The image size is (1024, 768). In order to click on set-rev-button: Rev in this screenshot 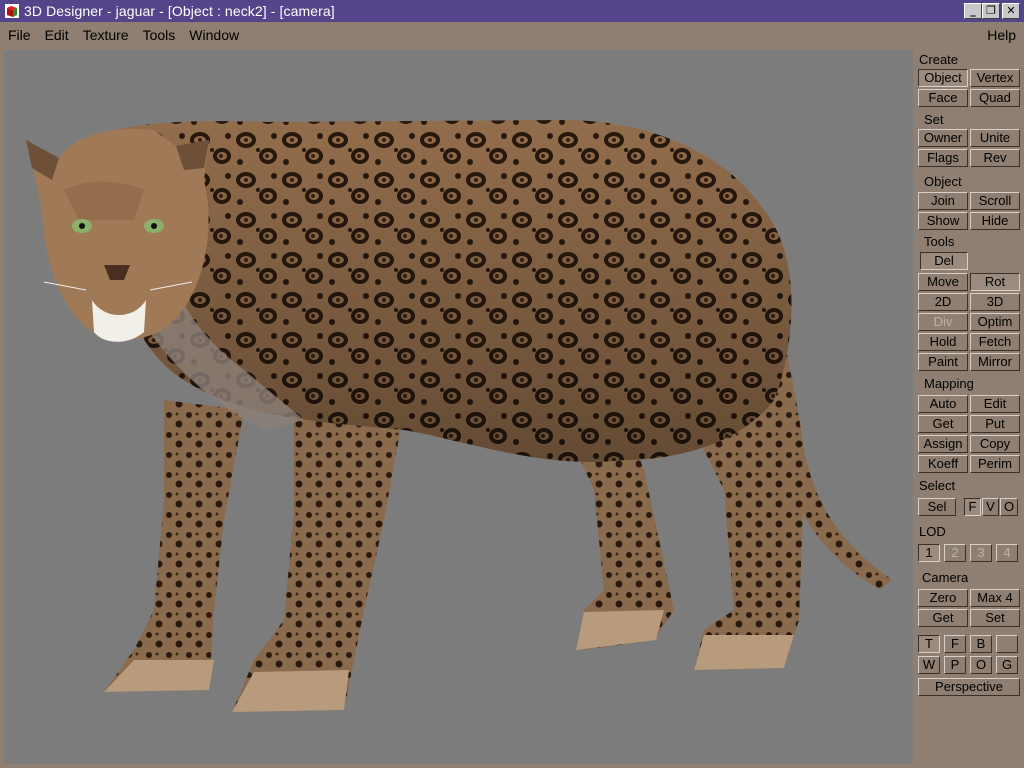, I will do `click(995, 158)`.